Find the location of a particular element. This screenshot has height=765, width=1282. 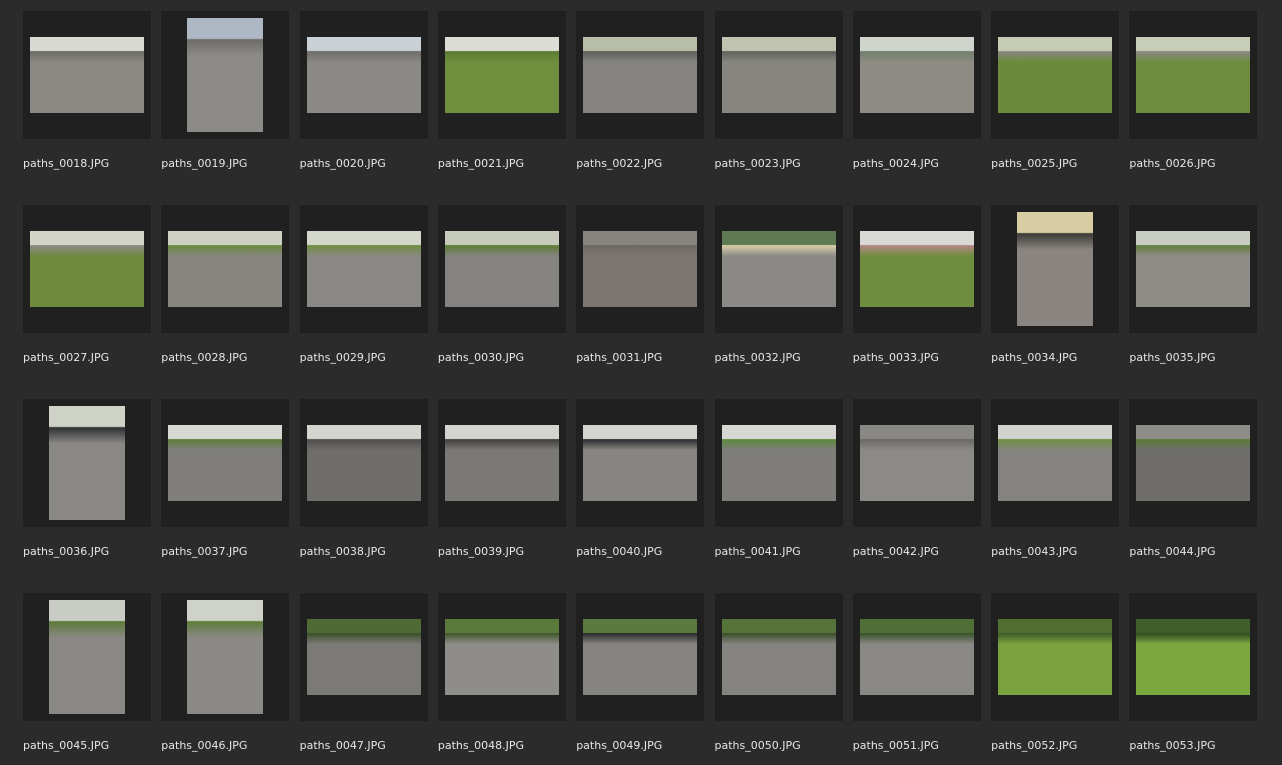

thumbnail-item: paths_0023.JPG is located at coordinates (778, 97).